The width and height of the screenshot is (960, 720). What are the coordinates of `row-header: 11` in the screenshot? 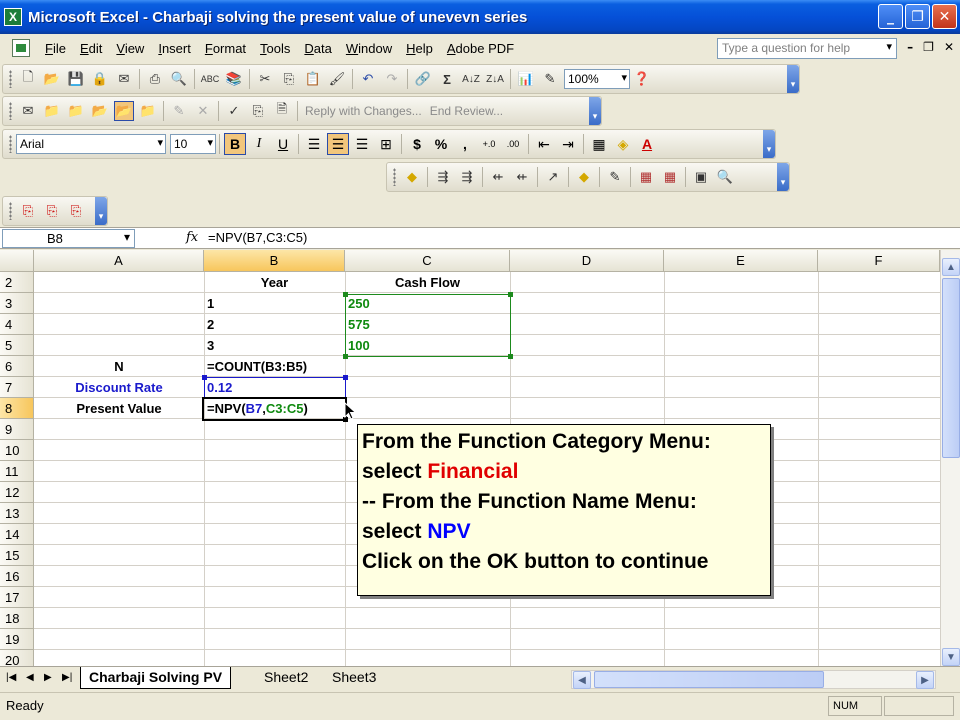 It's located at (17, 471).